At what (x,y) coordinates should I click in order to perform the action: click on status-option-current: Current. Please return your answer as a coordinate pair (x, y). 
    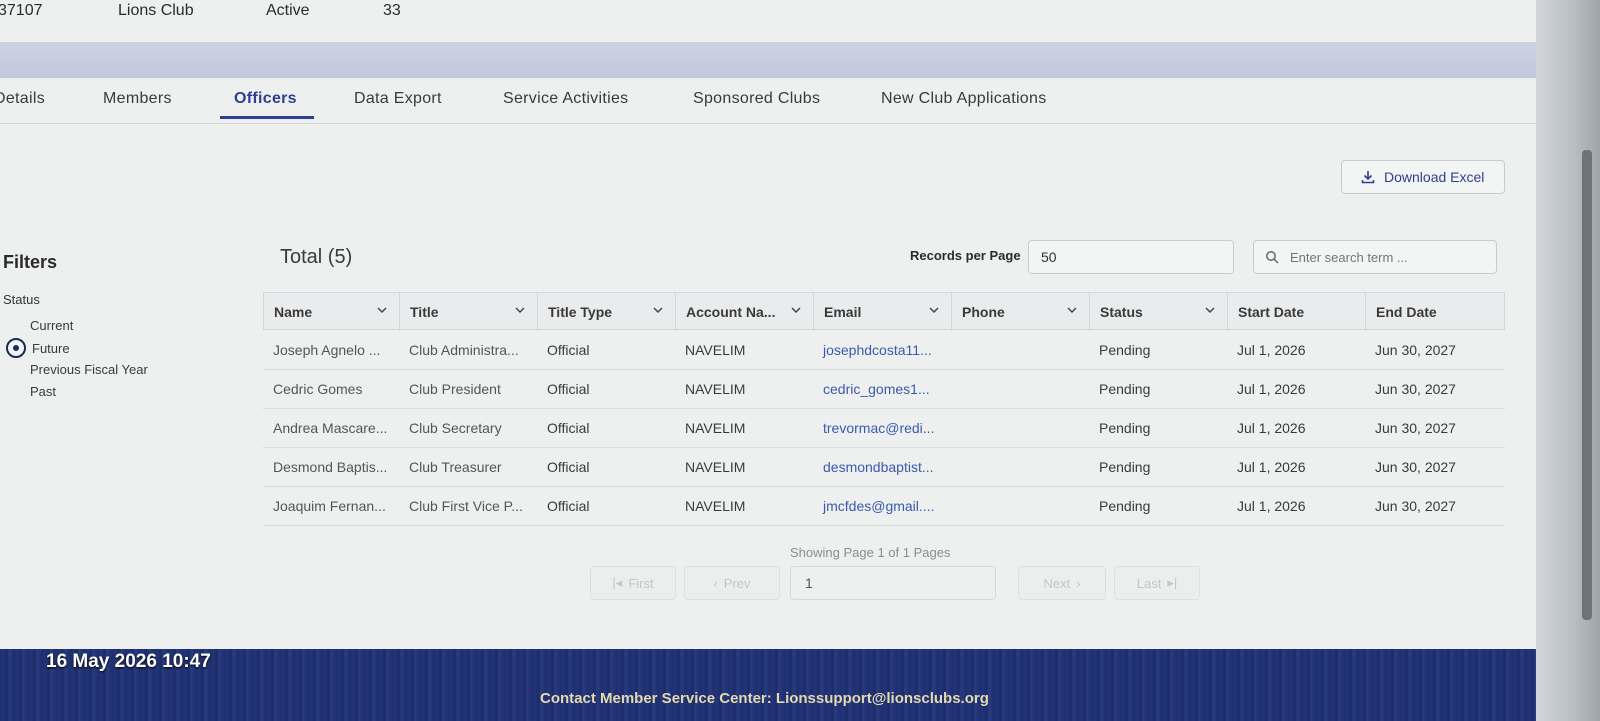
    Looking at the image, I should click on (51, 325).